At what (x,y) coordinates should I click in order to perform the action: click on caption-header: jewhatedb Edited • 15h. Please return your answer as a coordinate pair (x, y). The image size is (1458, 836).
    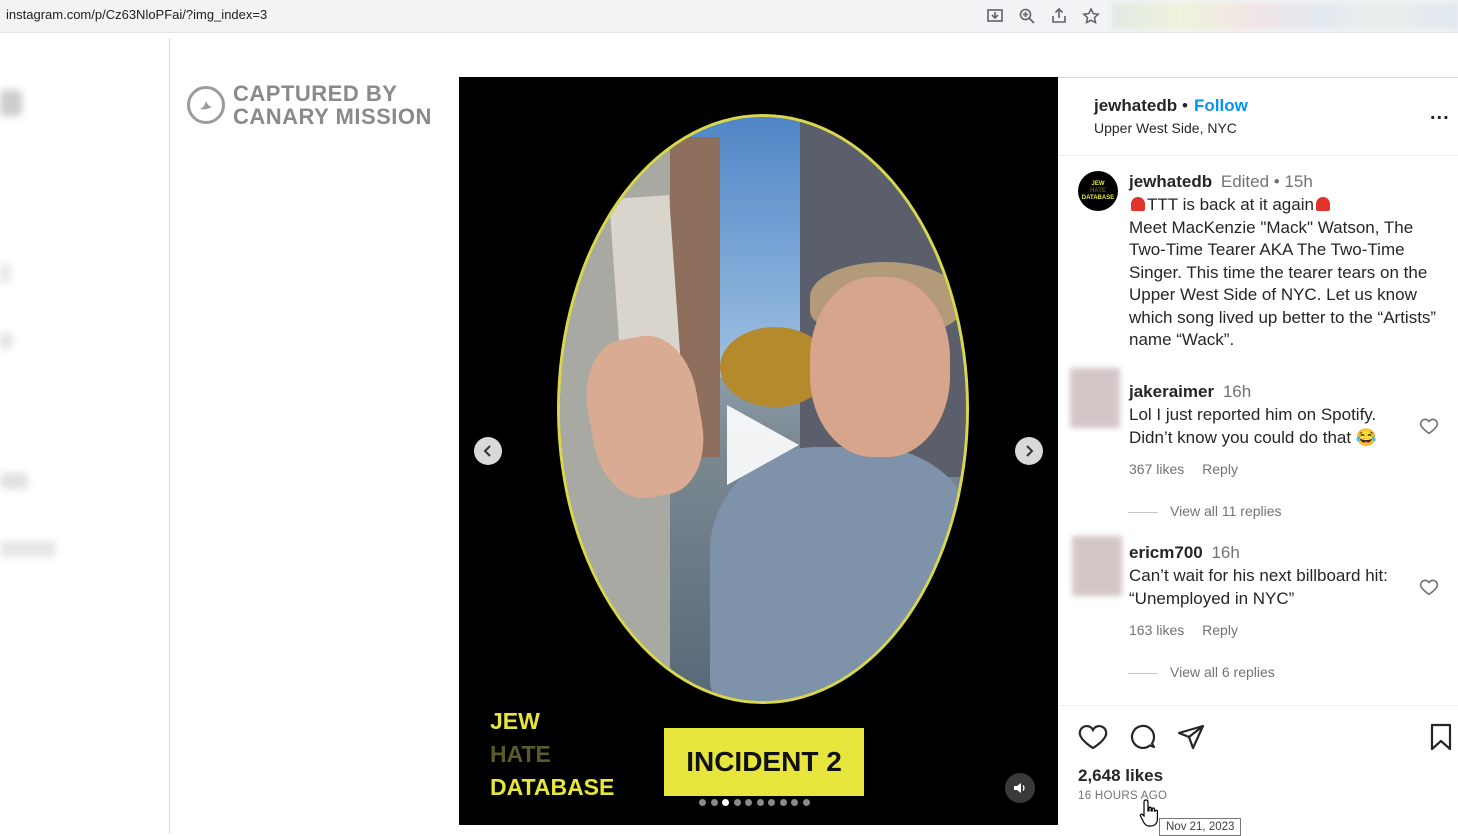
    Looking at the image, I should click on (1221, 182).